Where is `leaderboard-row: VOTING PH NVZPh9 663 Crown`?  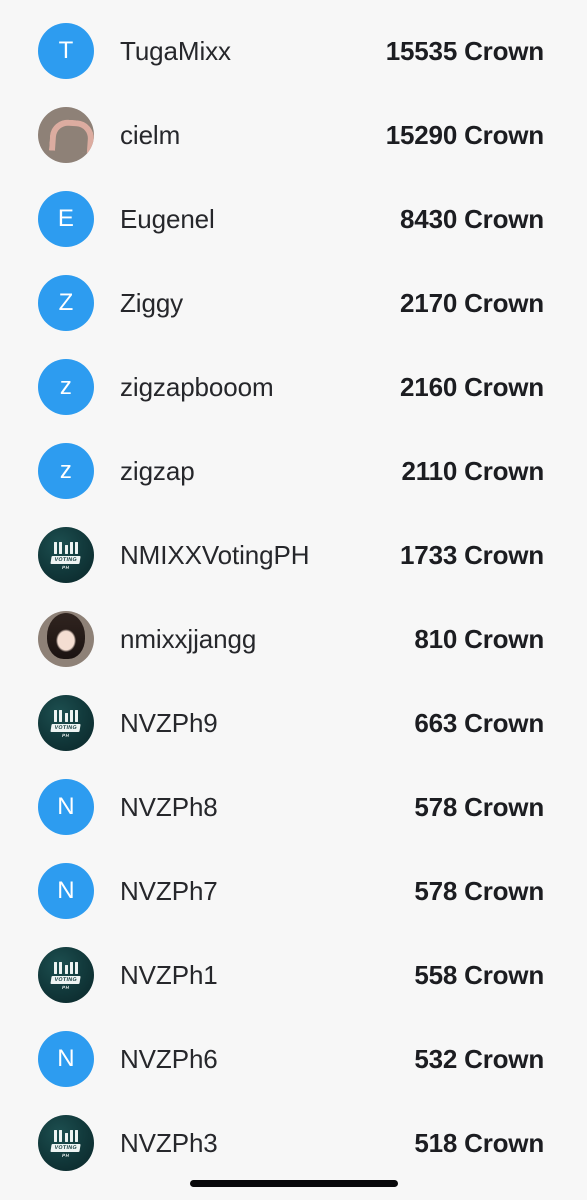 leaderboard-row: VOTING PH NVZPh9 663 Crown is located at coordinates (293, 723).